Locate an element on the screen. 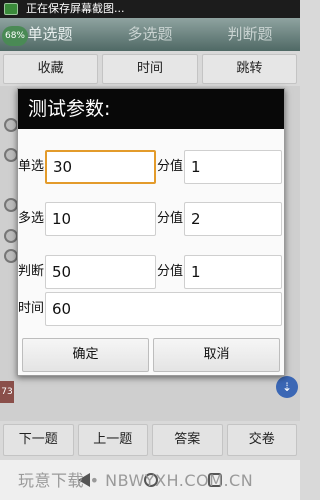 Image resolution: width=320 pixels, height=500 pixels. time-row: 时间 is located at coordinates (151, 312).